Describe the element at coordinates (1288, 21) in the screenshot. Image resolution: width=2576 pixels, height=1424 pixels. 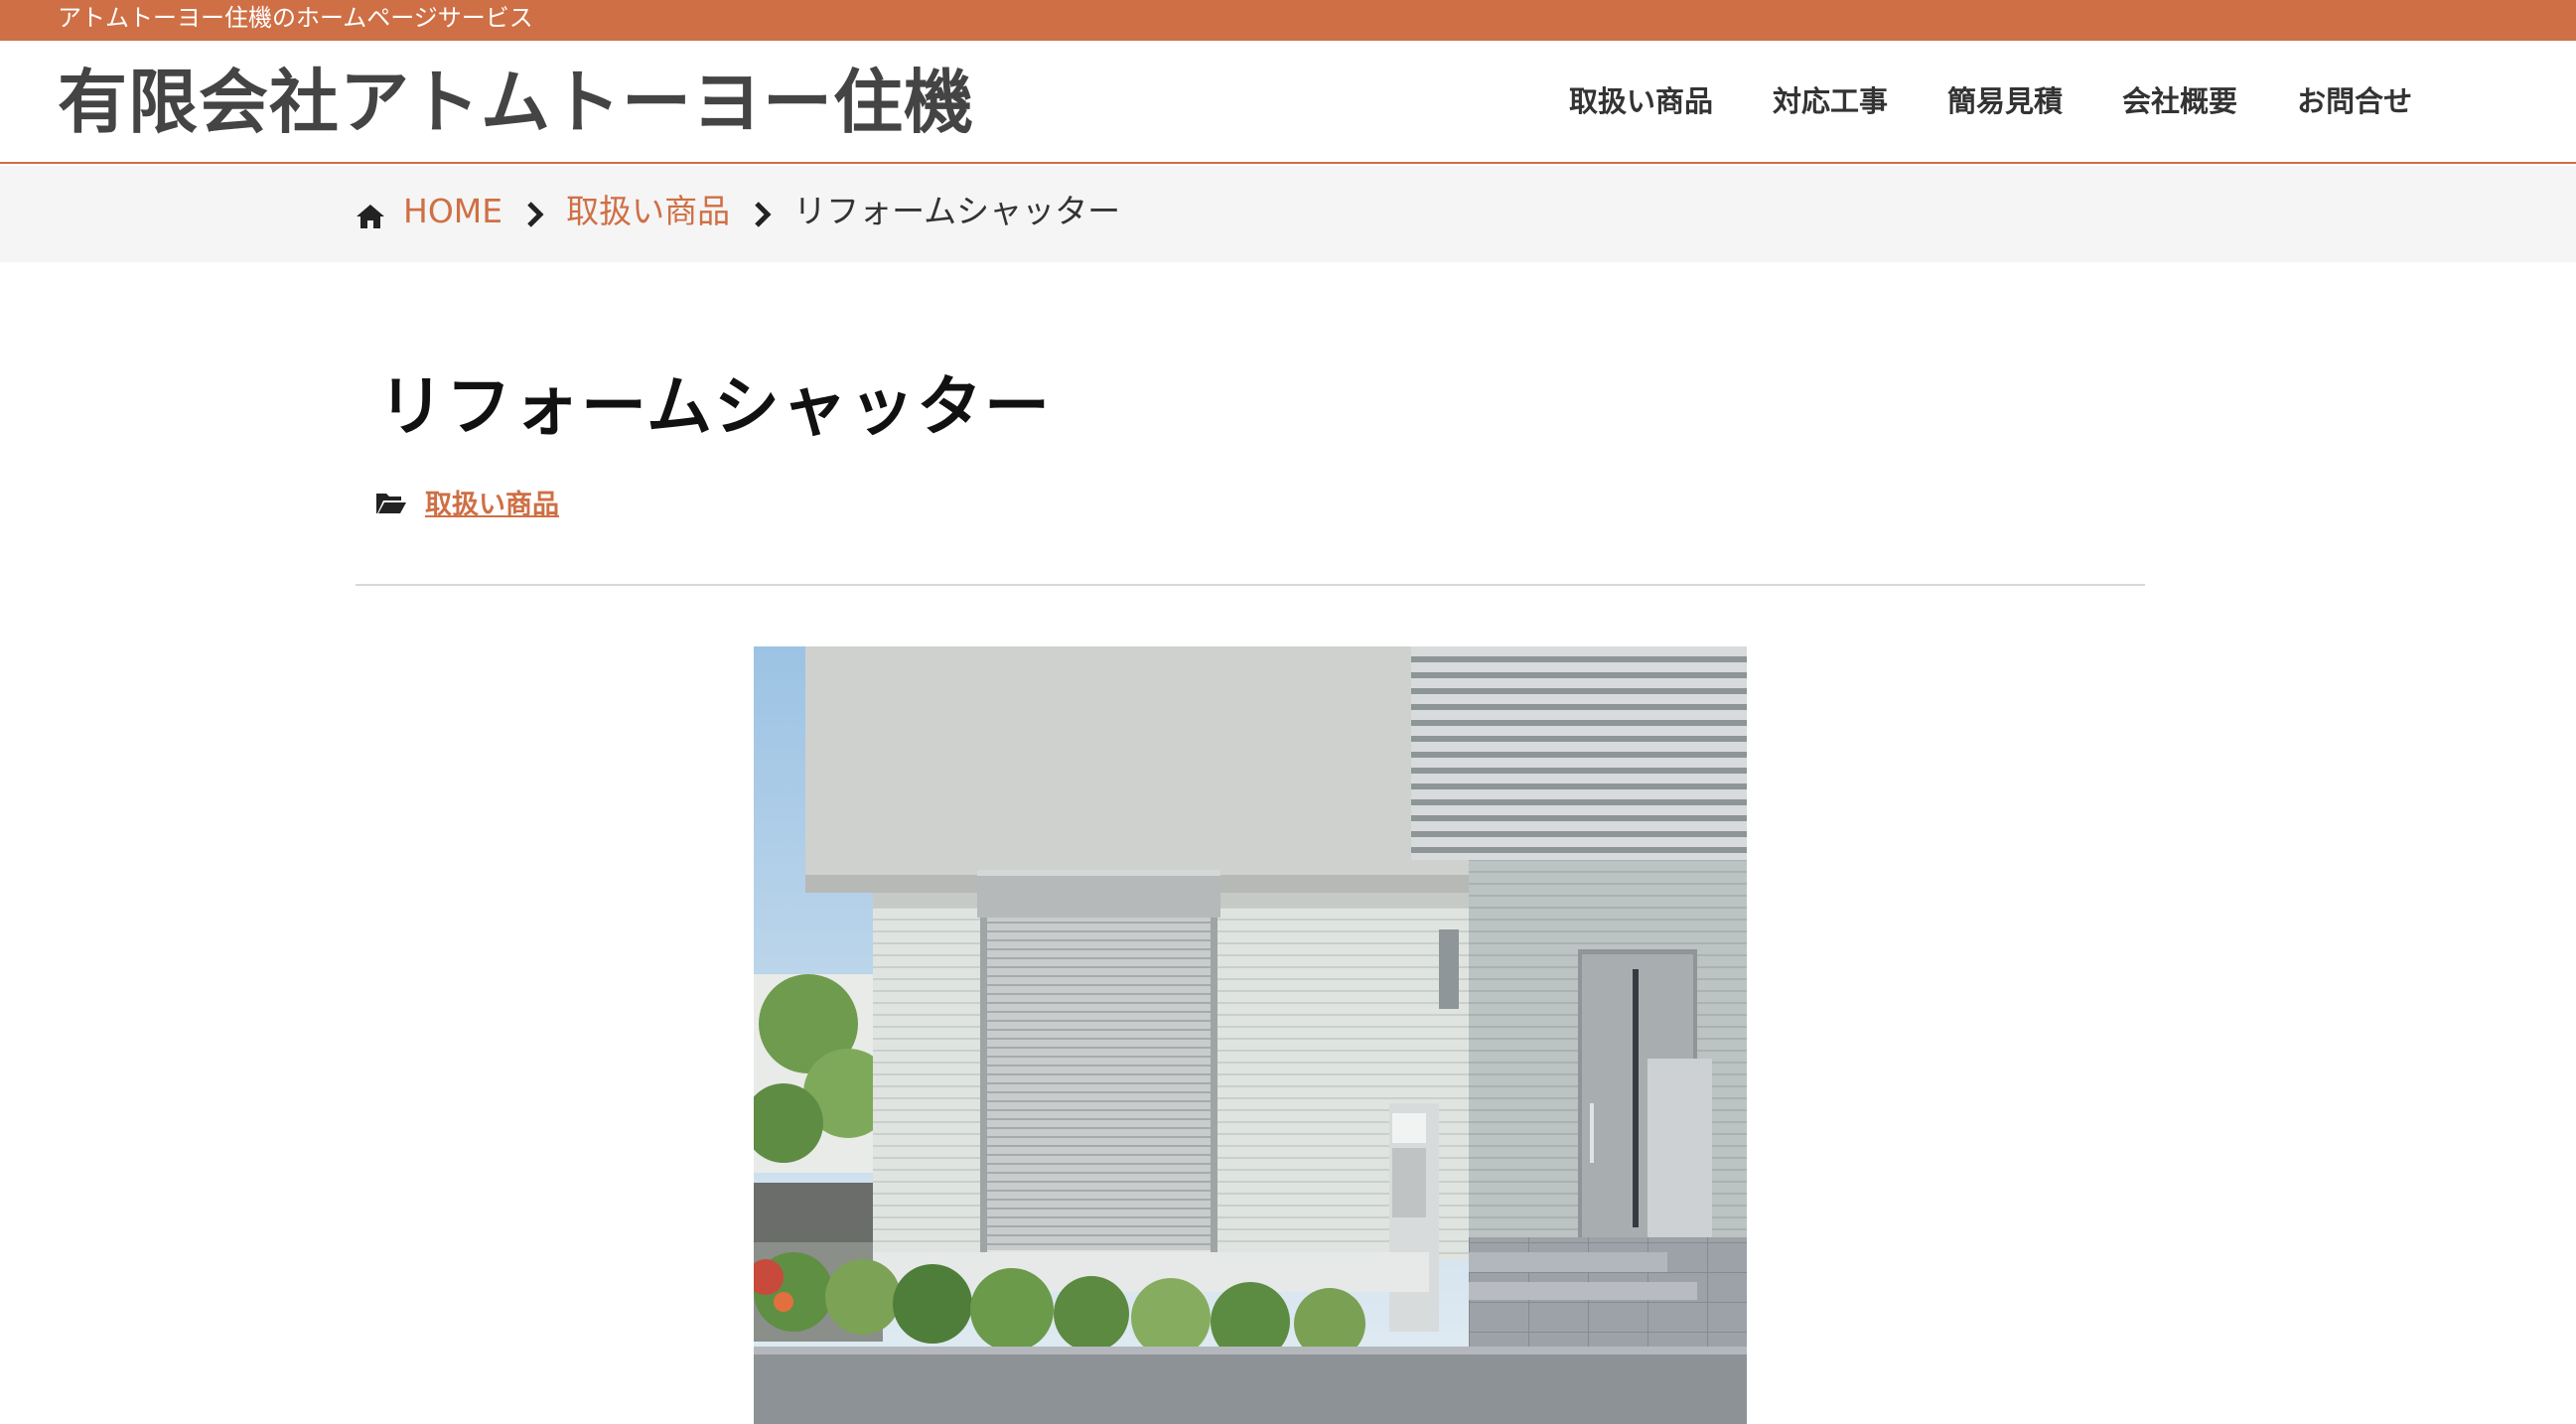
I see `top-bar: アトムトーヨー住機のホームページサービス` at that location.